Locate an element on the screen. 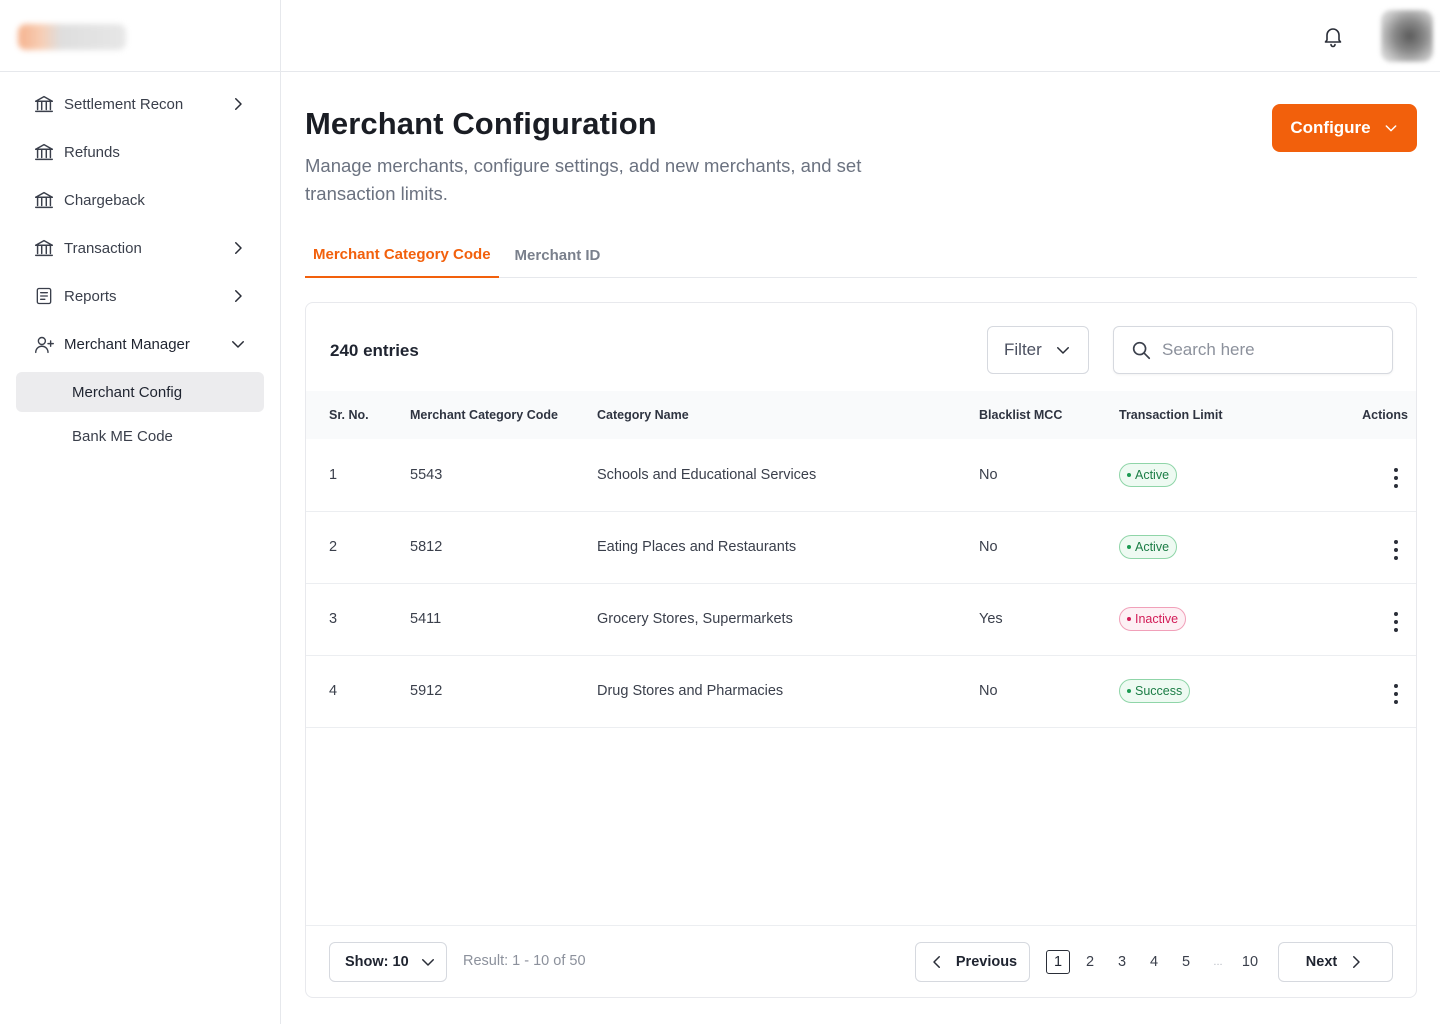  column-header-mcc: Merchant Category Code is located at coordinates (503, 415).